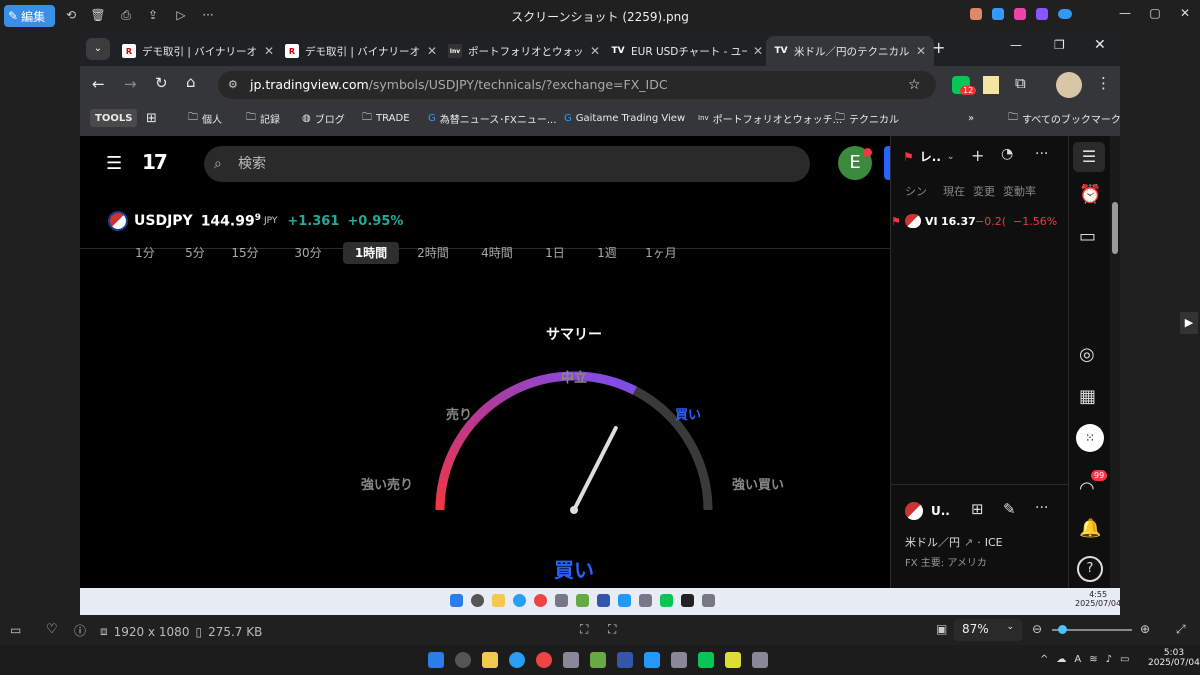 The height and width of the screenshot is (675, 1200). I want to click on note-edit-icon: ✎, so click(1009, 509).